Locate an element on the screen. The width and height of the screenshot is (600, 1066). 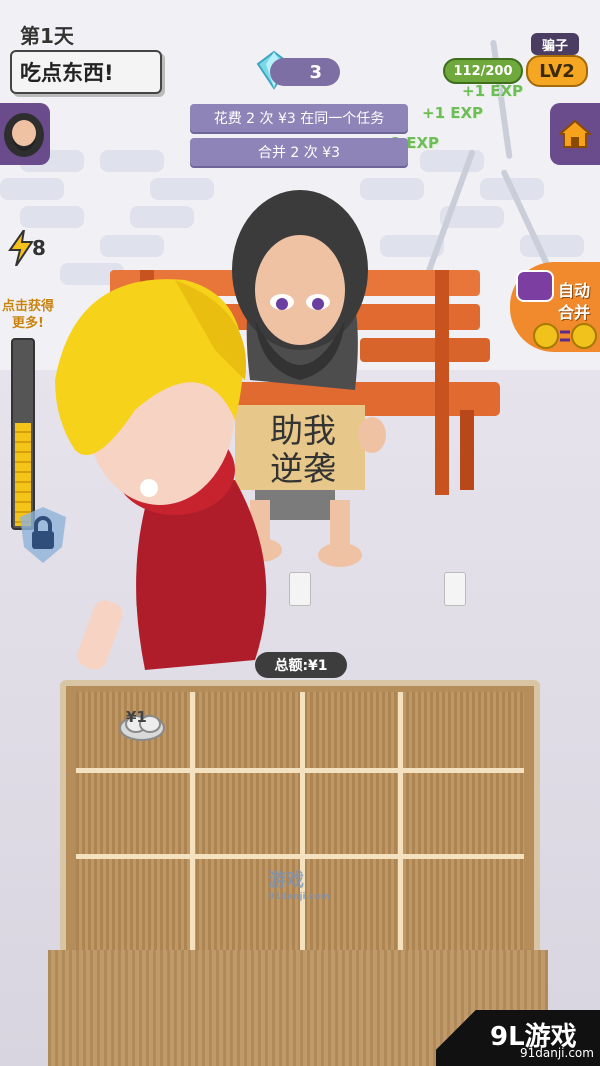
auto-merge-label: 自动 合并 is located at coordinates (574, 302).